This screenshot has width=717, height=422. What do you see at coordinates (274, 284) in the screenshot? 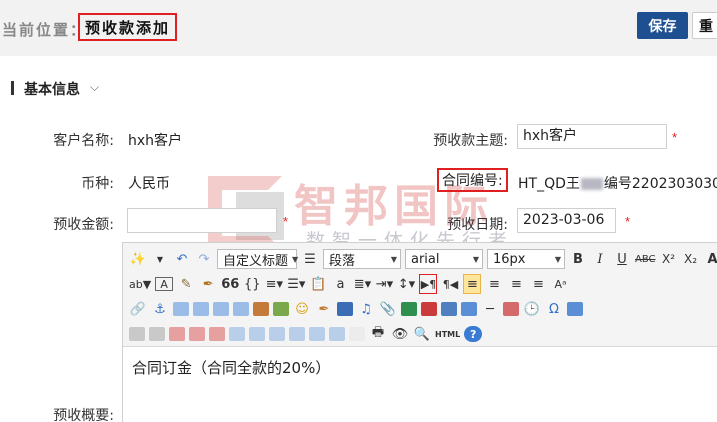
I see `ordered-list-icon: ≡▾` at bounding box center [274, 284].